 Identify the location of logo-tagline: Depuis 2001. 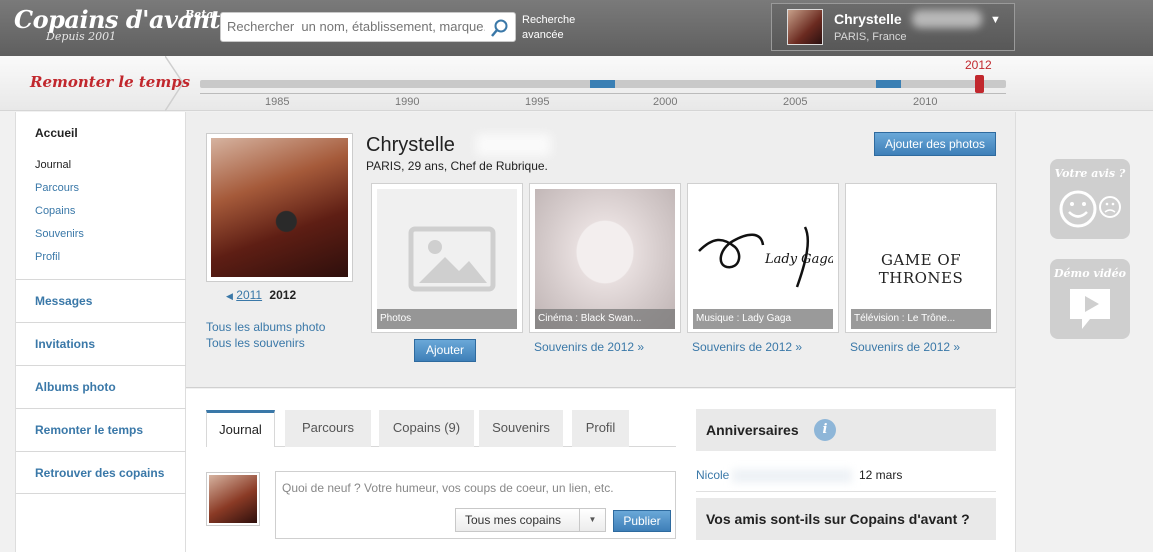
(81, 36).